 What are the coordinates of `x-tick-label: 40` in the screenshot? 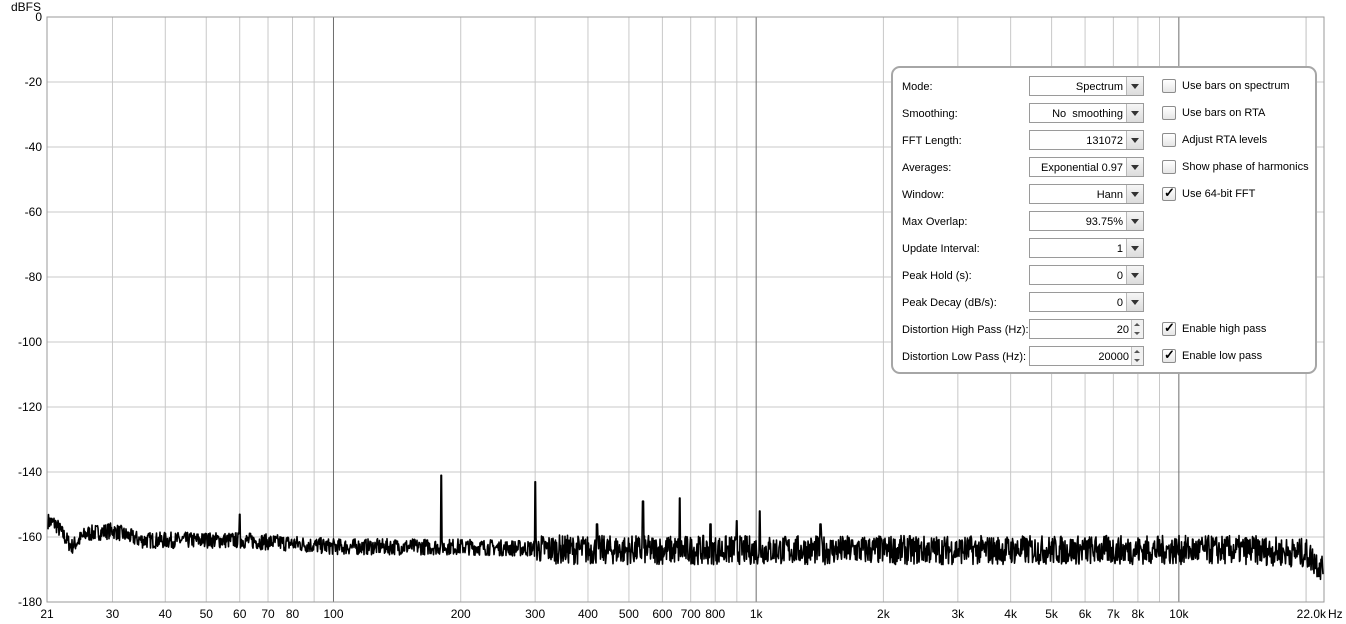 It's located at (166, 614).